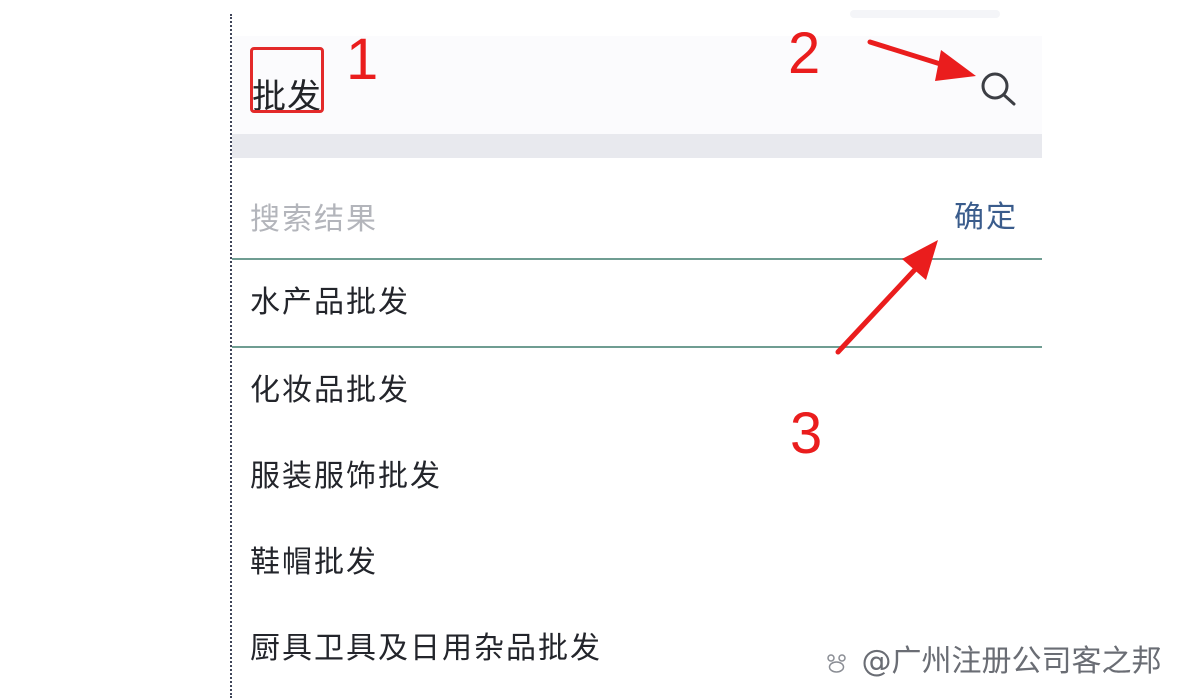 This screenshot has width=1200, height=698. Describe the element at coordinates (637, 563) in the screenshot. I see `list-item: 鞋帽批发` at that location.